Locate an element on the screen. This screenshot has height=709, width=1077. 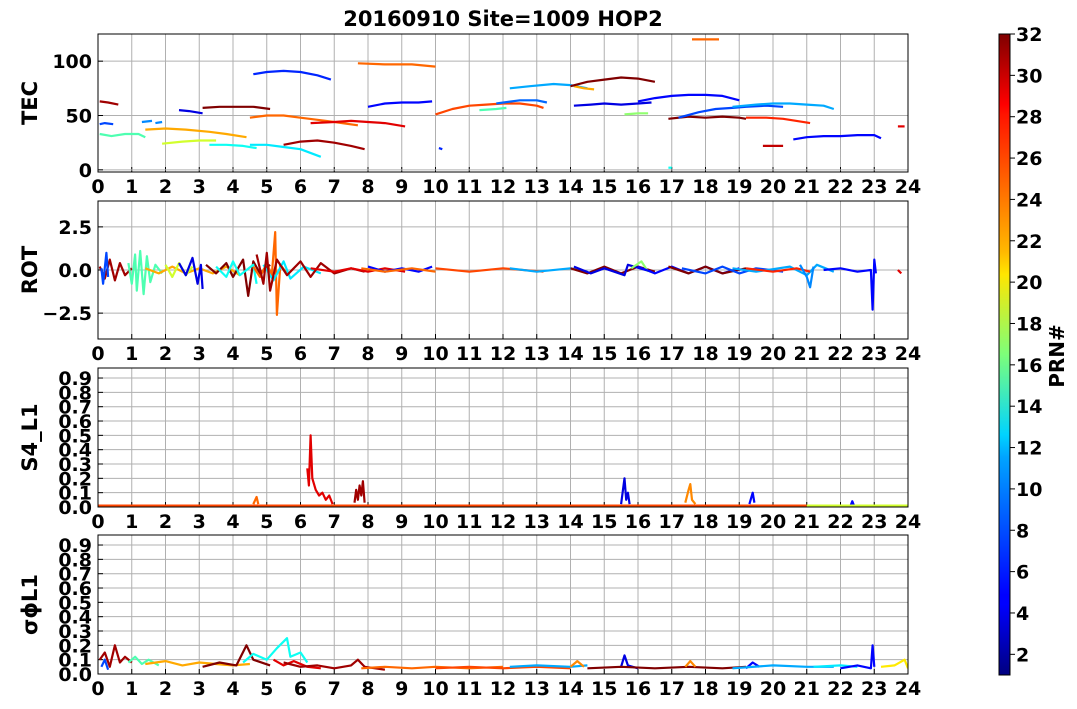
colorbar-tick-label: 2 is located at coordinates (1022, 655).